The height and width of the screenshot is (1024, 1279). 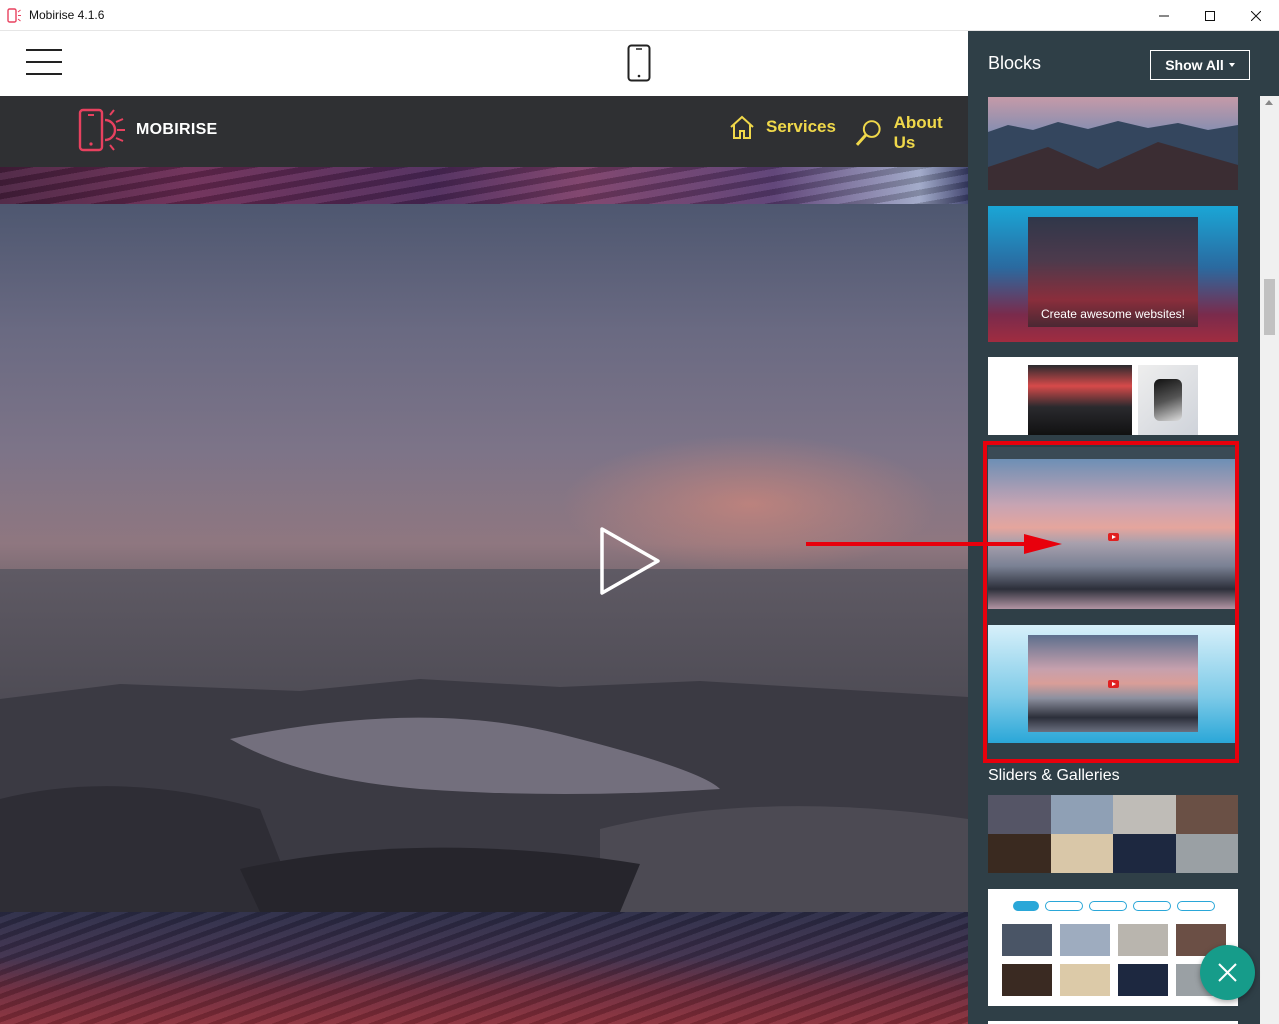 What do you see at coordinates (1054, 775) in the screenshot?
I see `section-heading: Sliders & Galleries` at bounding box center [1054, 775].